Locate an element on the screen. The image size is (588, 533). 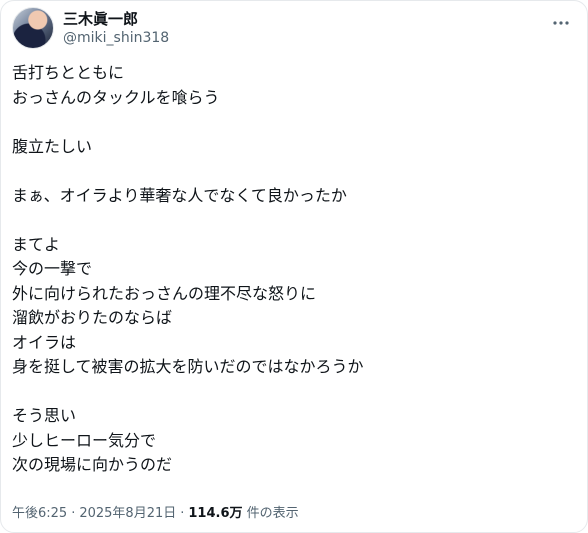
tweet-text-line: 今の一撃で is located at coordinates (52, 268).